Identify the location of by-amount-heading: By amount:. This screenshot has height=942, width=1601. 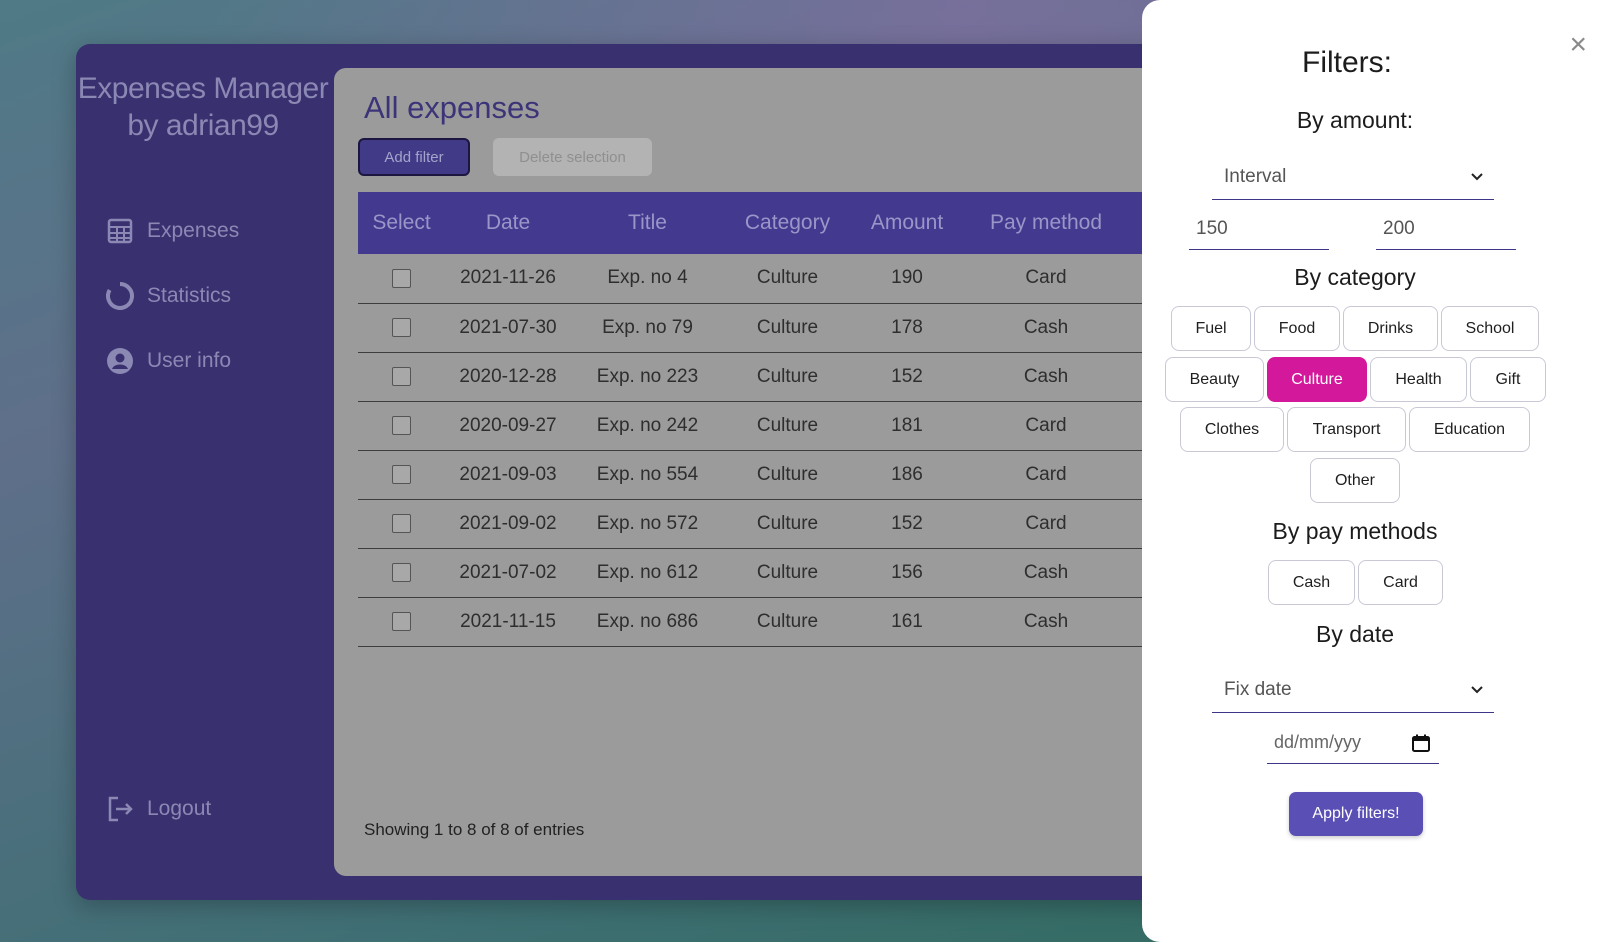
(1355, 120).